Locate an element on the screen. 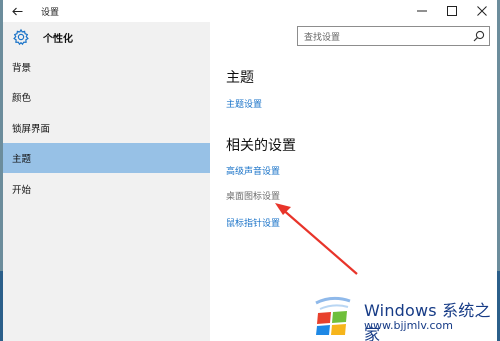 This screenshot has height=341, width=500. close-icon is located at coordinates (482, 11).